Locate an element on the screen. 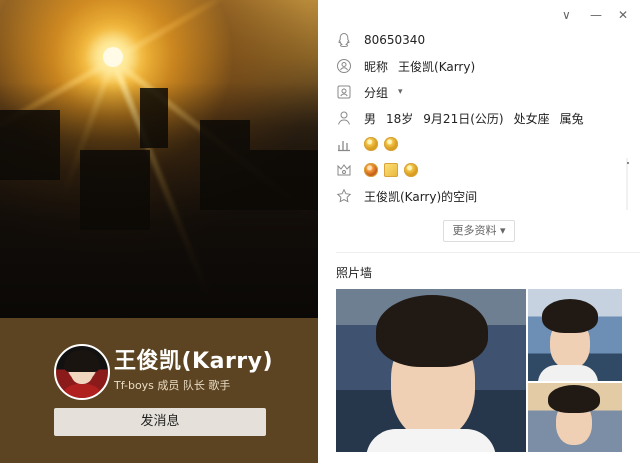 This screenshot has height=463, width=640. nickname-icon is located at coordinates (344, 66).